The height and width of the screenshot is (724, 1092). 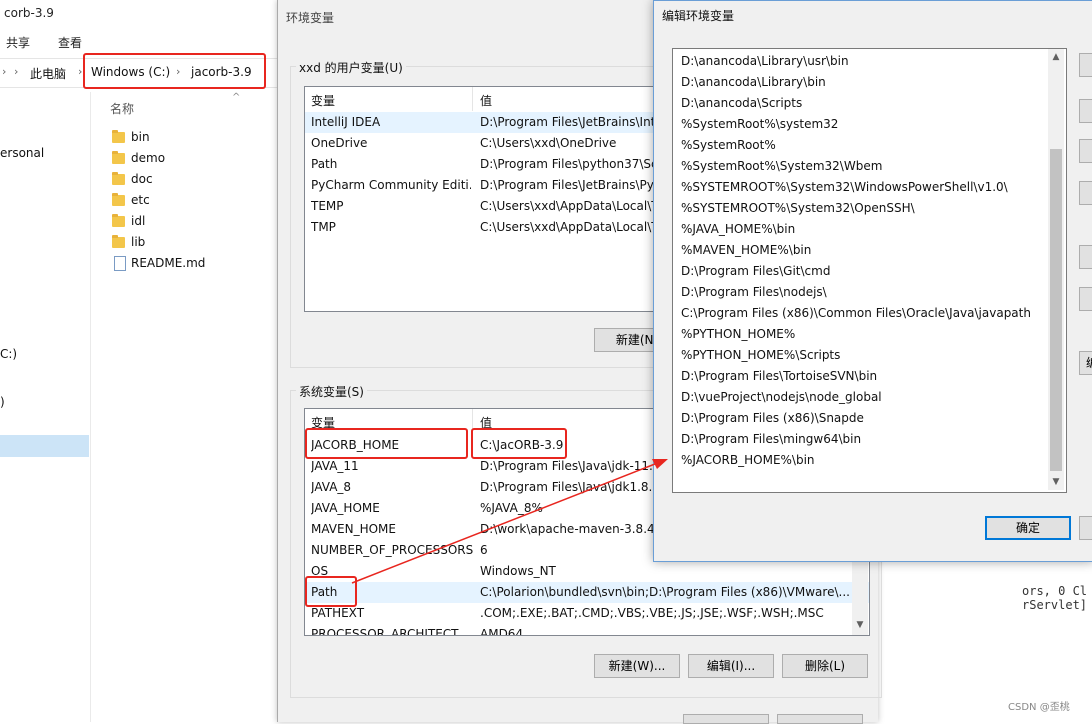 I want to click on annotation-arrow, so click(x=509, y=521).